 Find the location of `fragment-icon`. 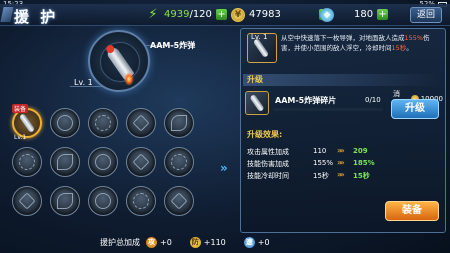

fragment-icon is located at coordinates (257, 103).